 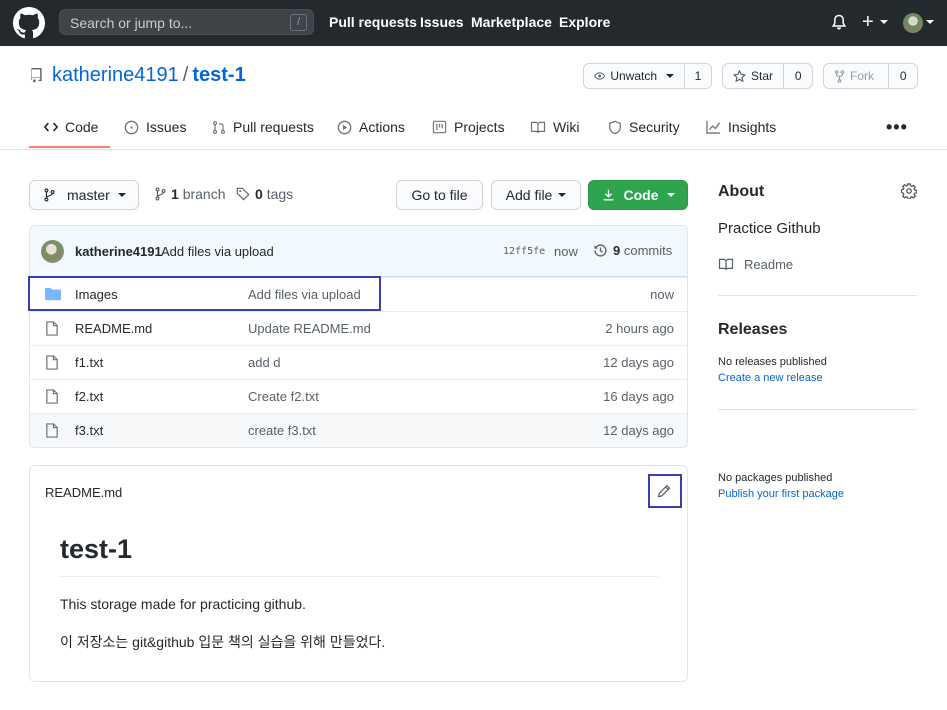 What do you see at coordinates (283, 396) in the screenshot?
I see `file-commit-message-link: Create f2.txt` at bounding box center [283, 396].